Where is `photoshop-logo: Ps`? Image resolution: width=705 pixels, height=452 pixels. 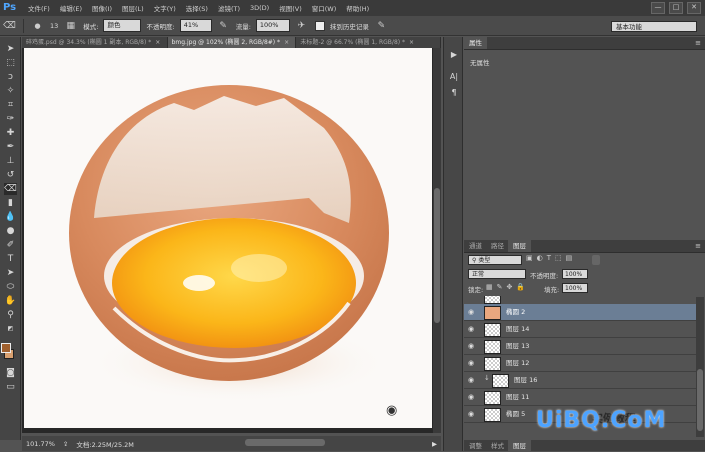 photoshop-logo: Ps is located at coordinates (10, 7).